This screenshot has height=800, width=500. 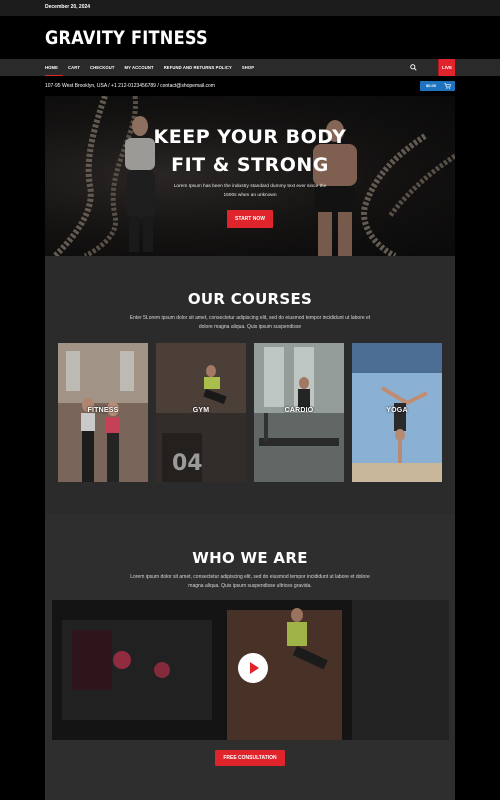 I want to click on about-title: WHO WE ARE, so click(x=250, y=558).